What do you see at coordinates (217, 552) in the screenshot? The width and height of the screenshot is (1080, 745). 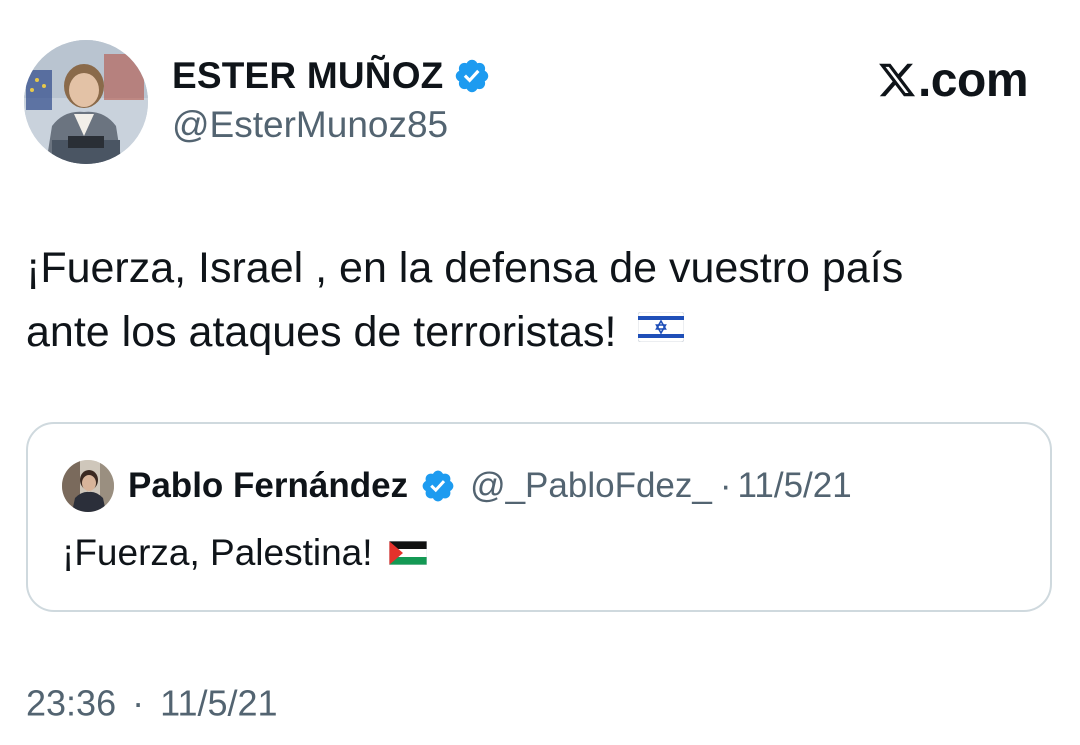 I see `quoted-tweet-text: ¡Fuerza, Palestina!` at bounding box center [217, 552].